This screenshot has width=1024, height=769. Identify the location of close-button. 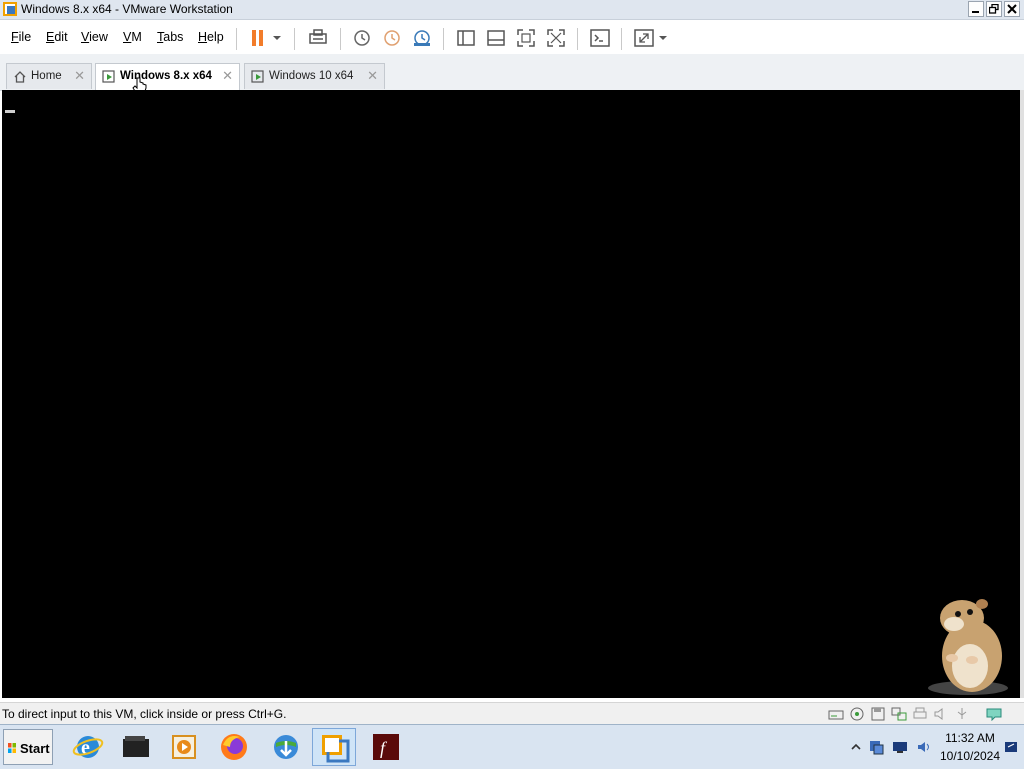
(1012, 9).